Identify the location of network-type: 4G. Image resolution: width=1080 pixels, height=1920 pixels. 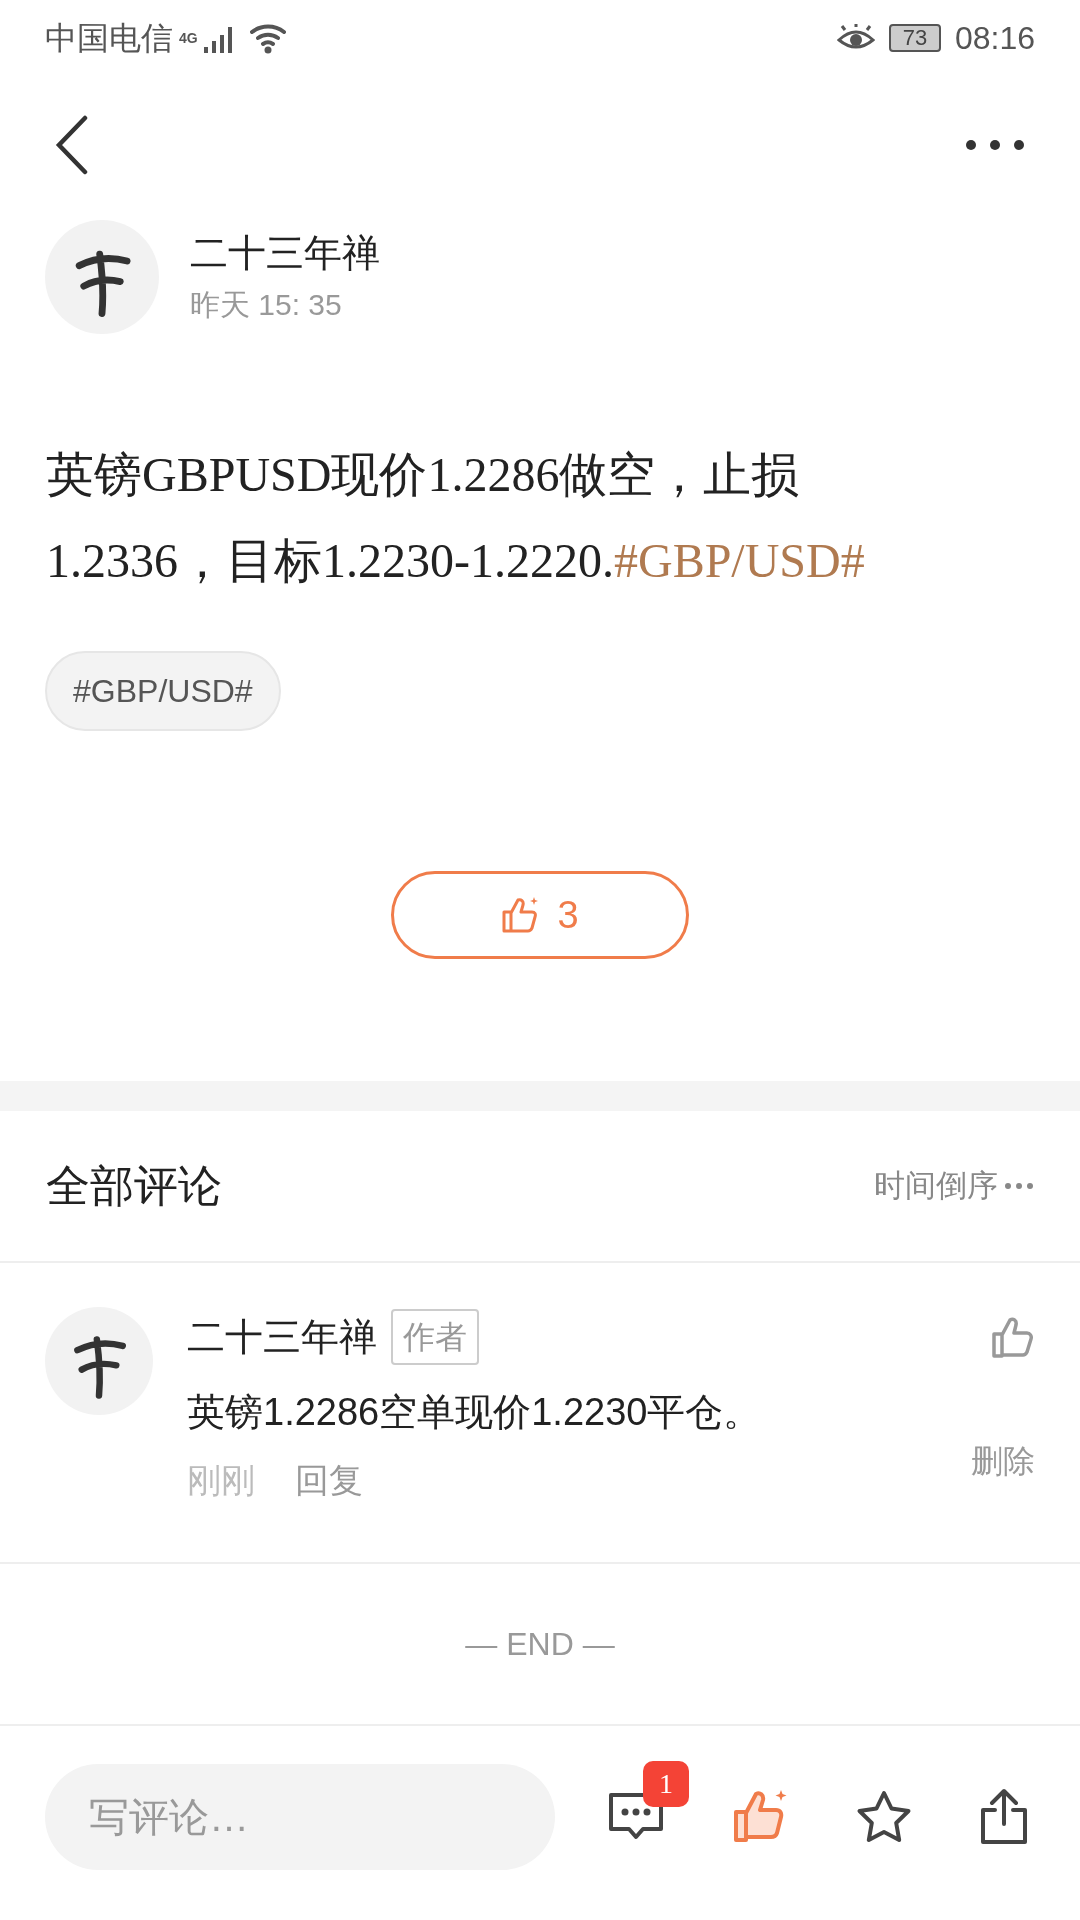
(188, 38).